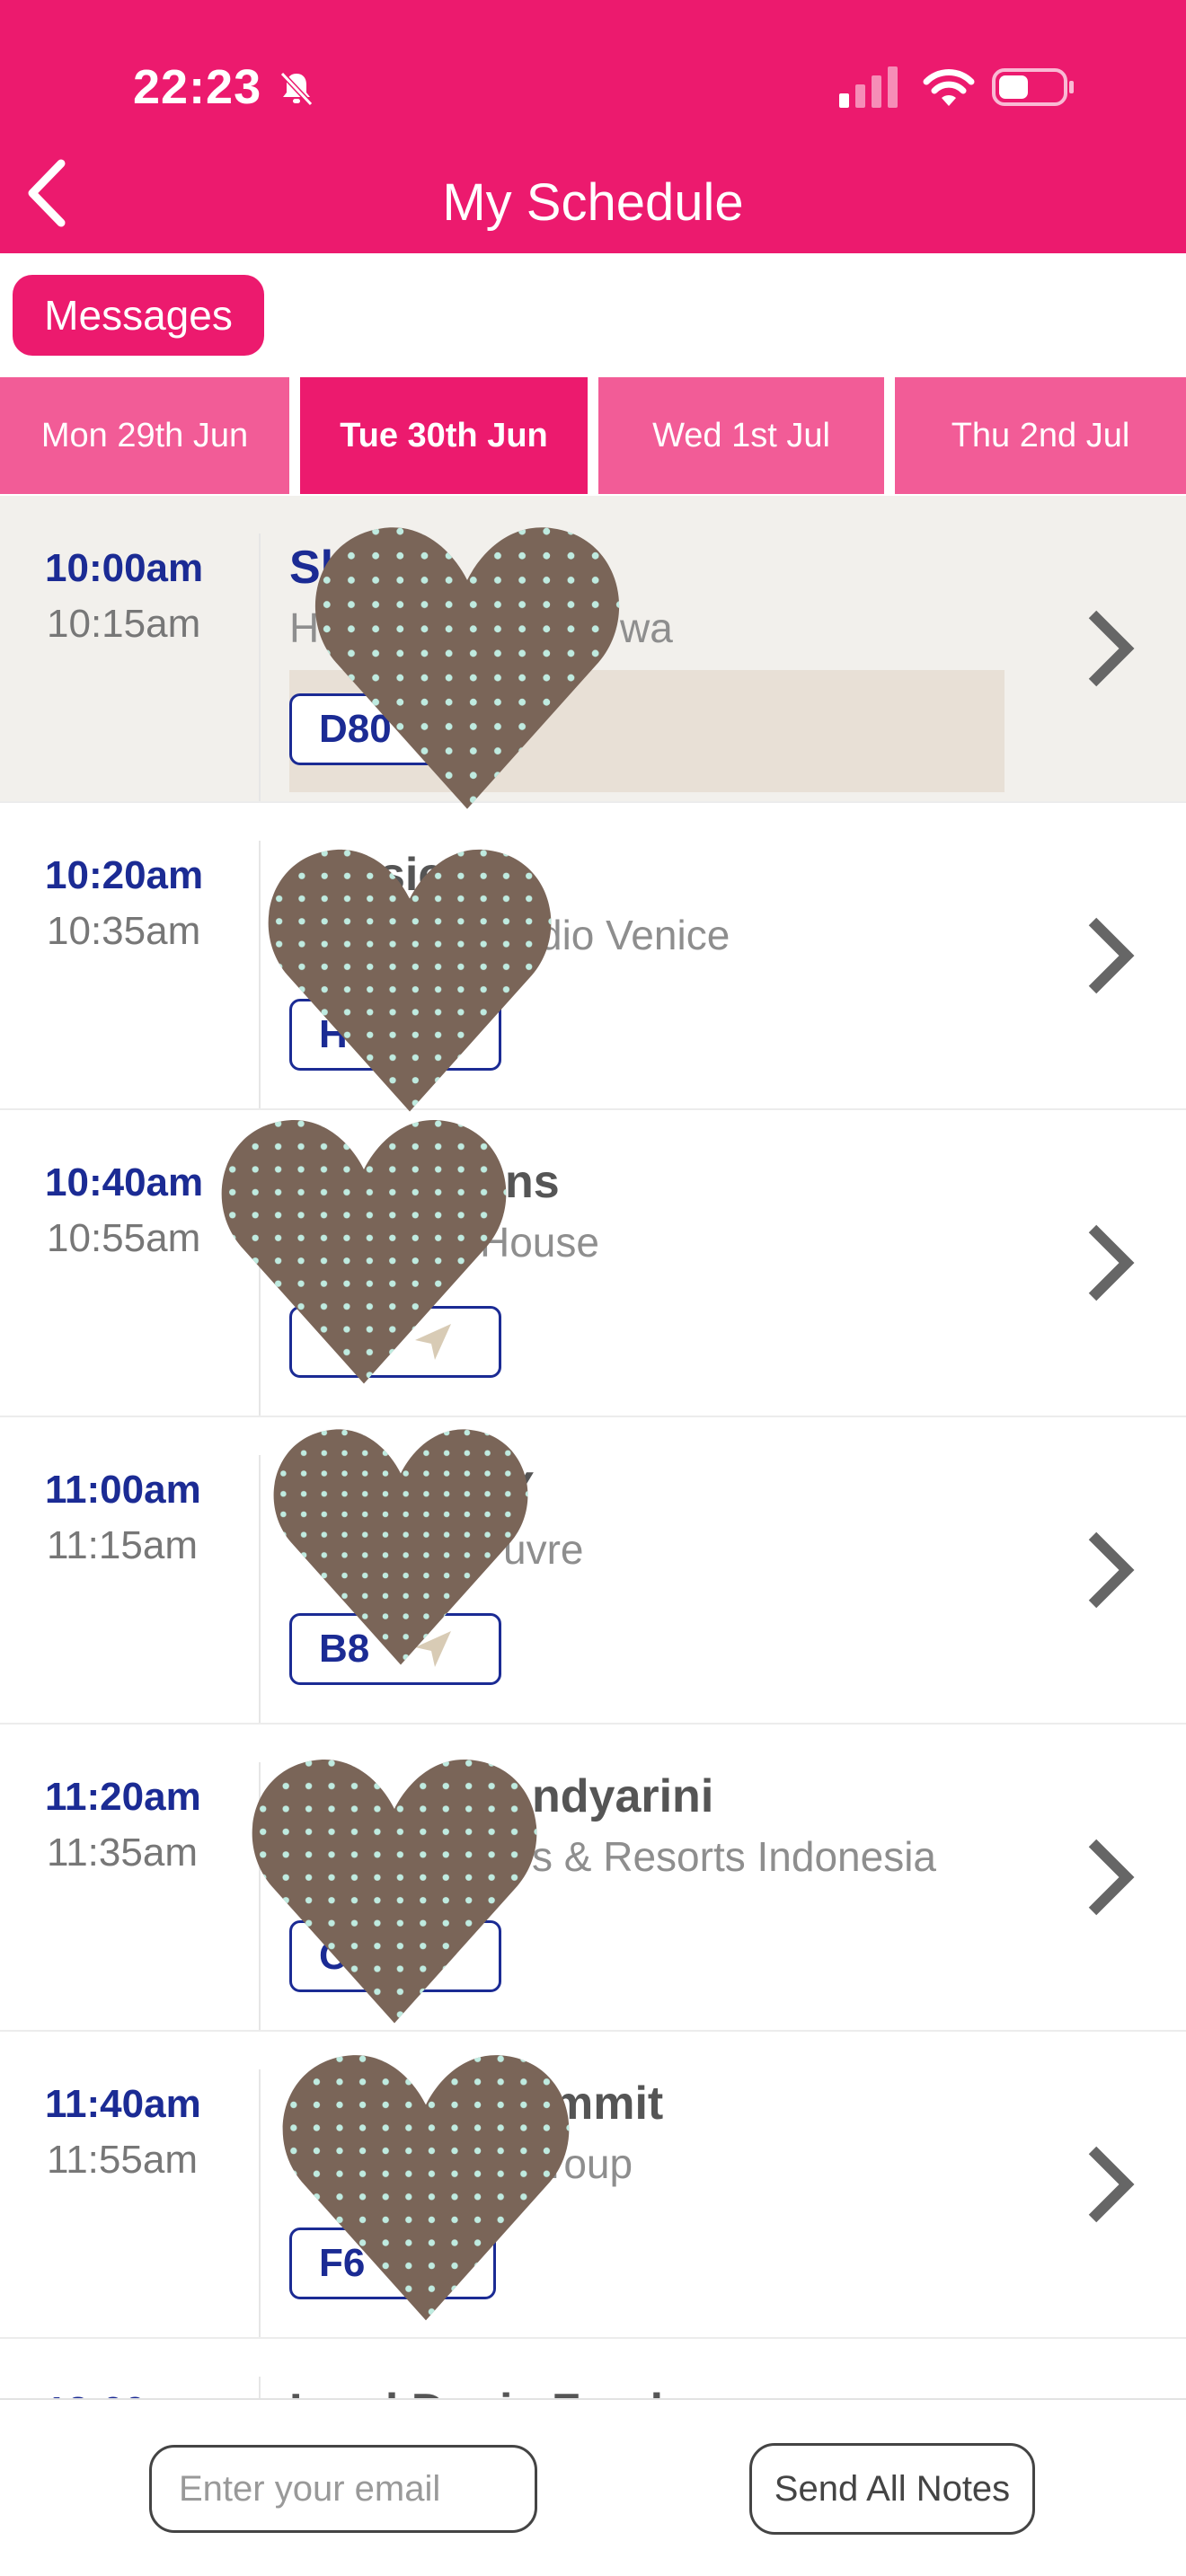 The width and height of the screenshot is (1186, 2576). What do you see at coordinates (343, 2489) in the screenshot?
I see `email-field` at bounding box center [343, 2489].